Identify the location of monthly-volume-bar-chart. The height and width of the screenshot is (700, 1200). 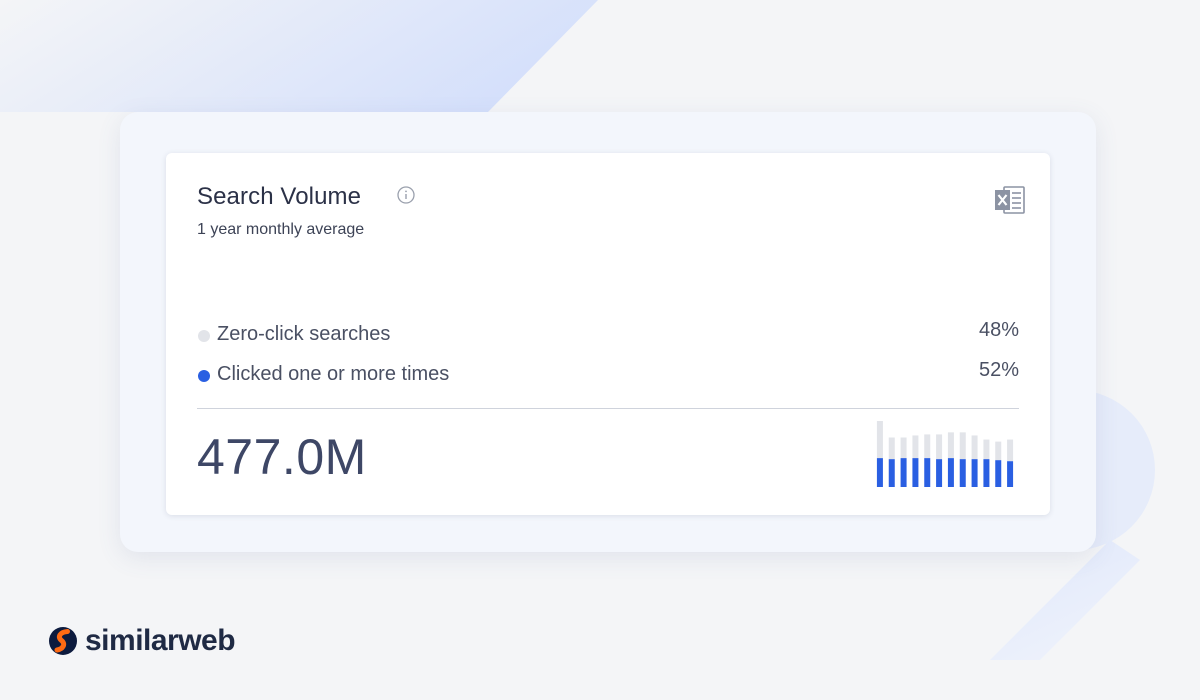
(945, 454).